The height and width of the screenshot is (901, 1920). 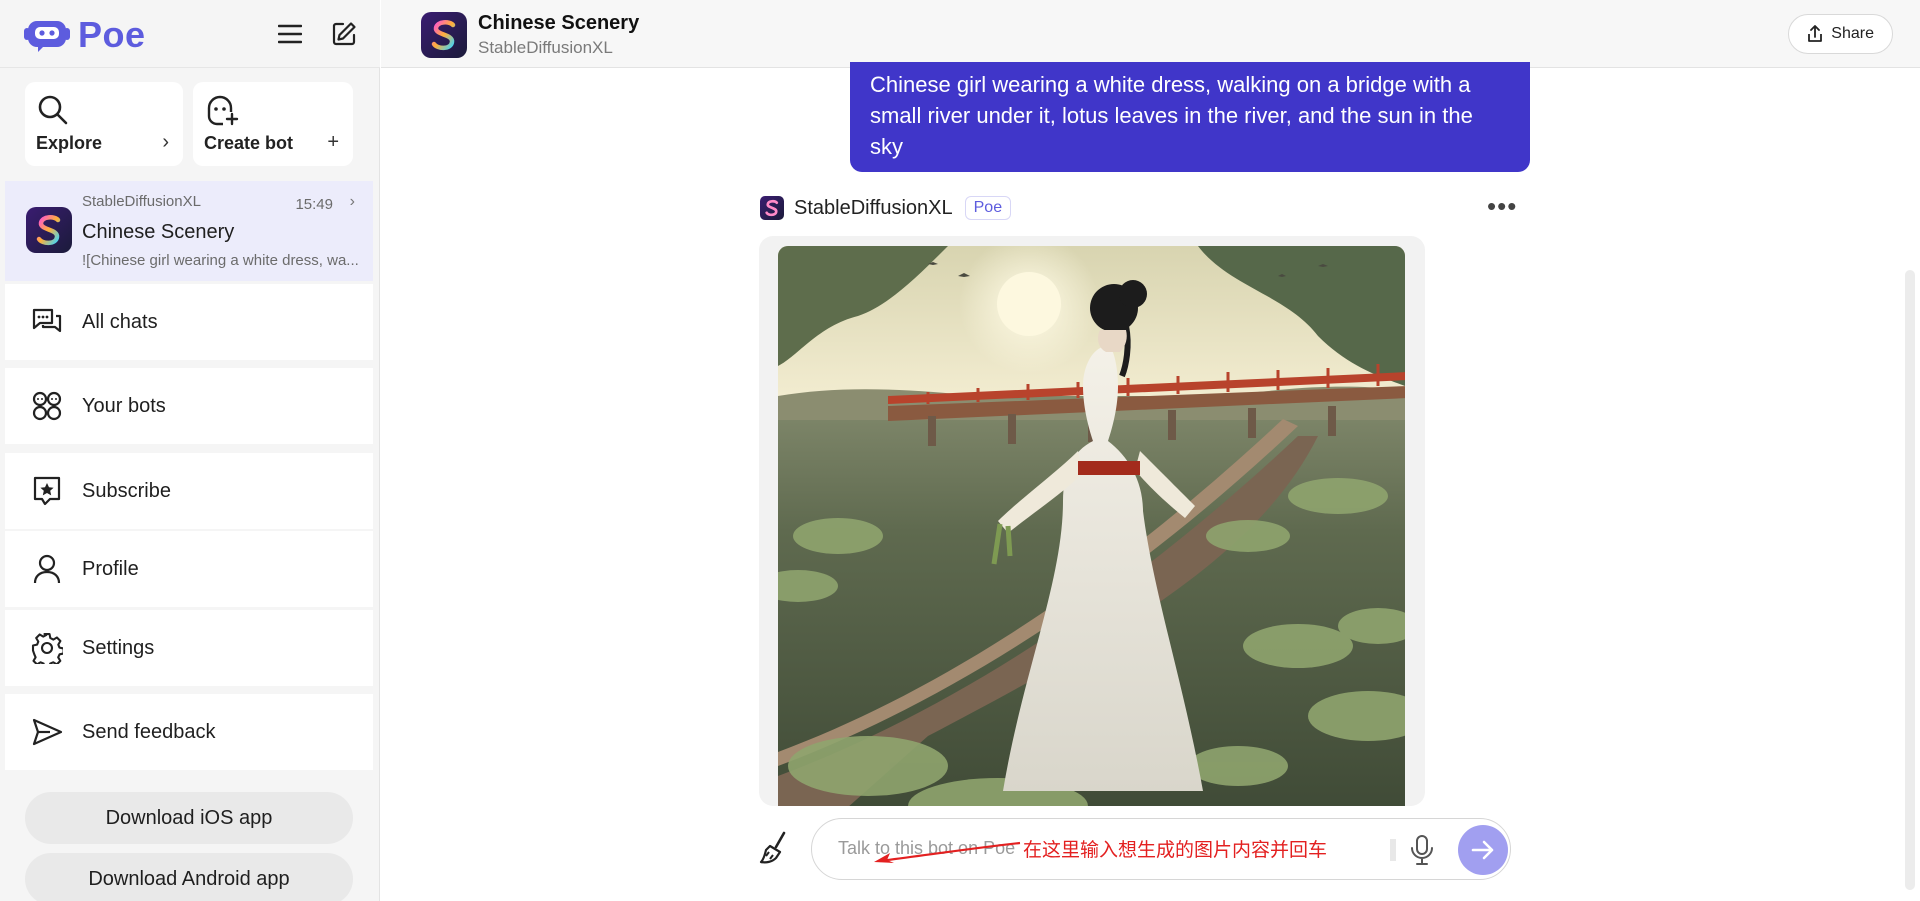 What do you see at coordinates (249, 143) in the screenshot?
I see `create-bot-label: Create bot` at bounding box center [249, 143].